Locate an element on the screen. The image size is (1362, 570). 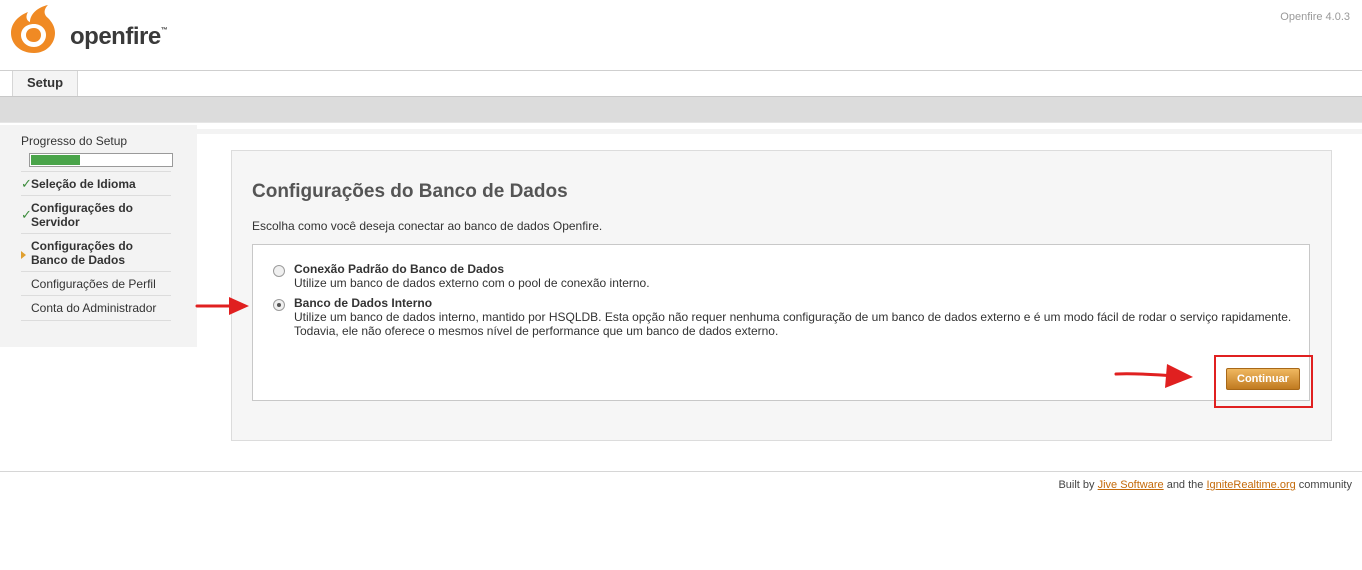
current-step-arrow-icon is located at coordinates (23, 255).